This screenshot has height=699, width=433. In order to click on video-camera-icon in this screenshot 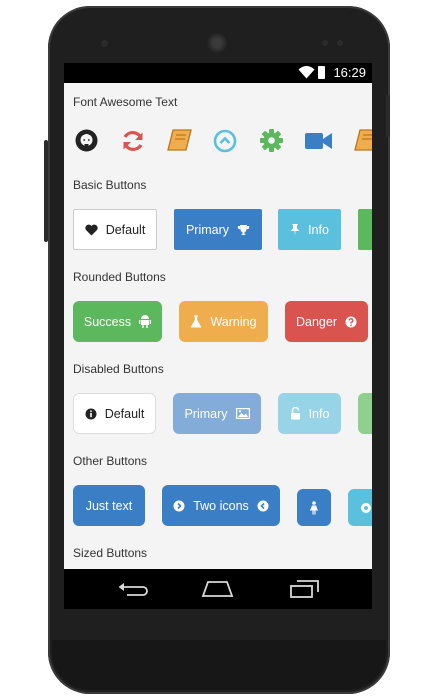, I will do `click(318, 141)`.